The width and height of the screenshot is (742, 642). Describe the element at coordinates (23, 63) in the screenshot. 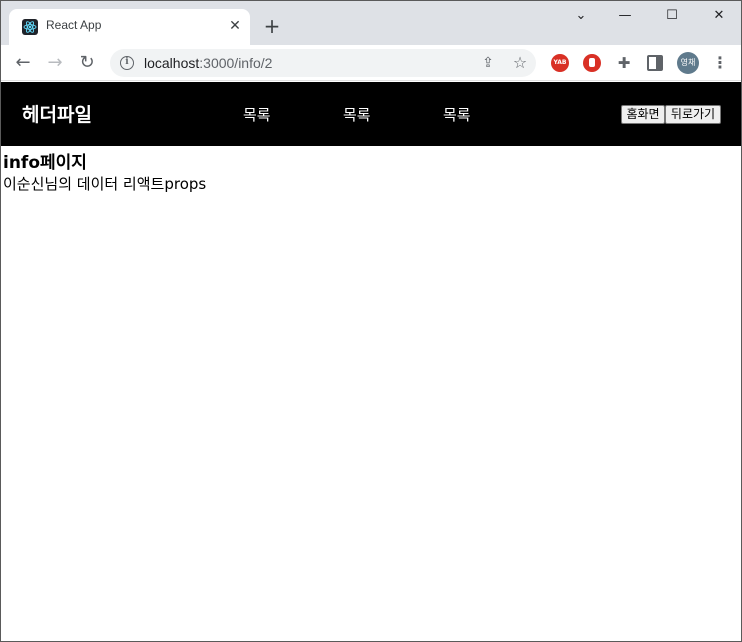

I see `back-arrow-icon: ←` at that location.